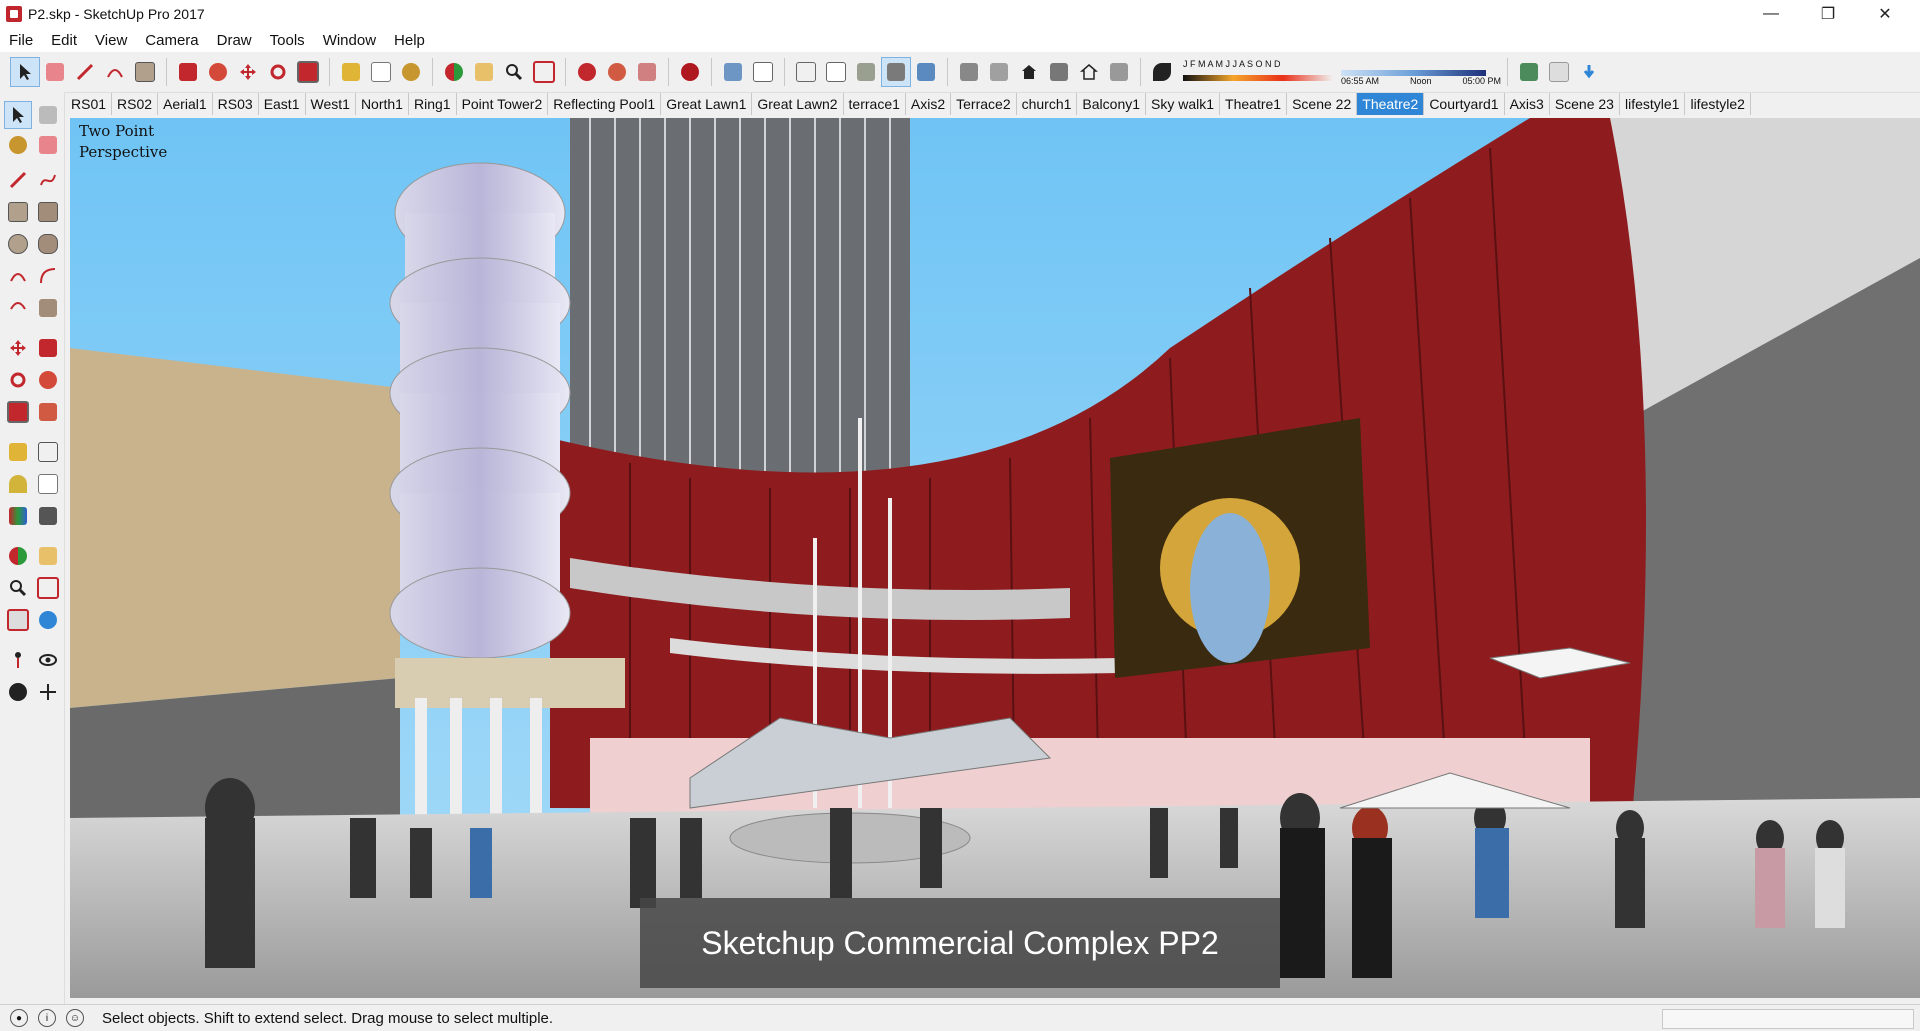 Image resolution: width=1920 pixels, height=1031 pixels. Describe the element at coordinates (48, 244) in the screenshot. I see `sidebar-polygon-tool` at that location.